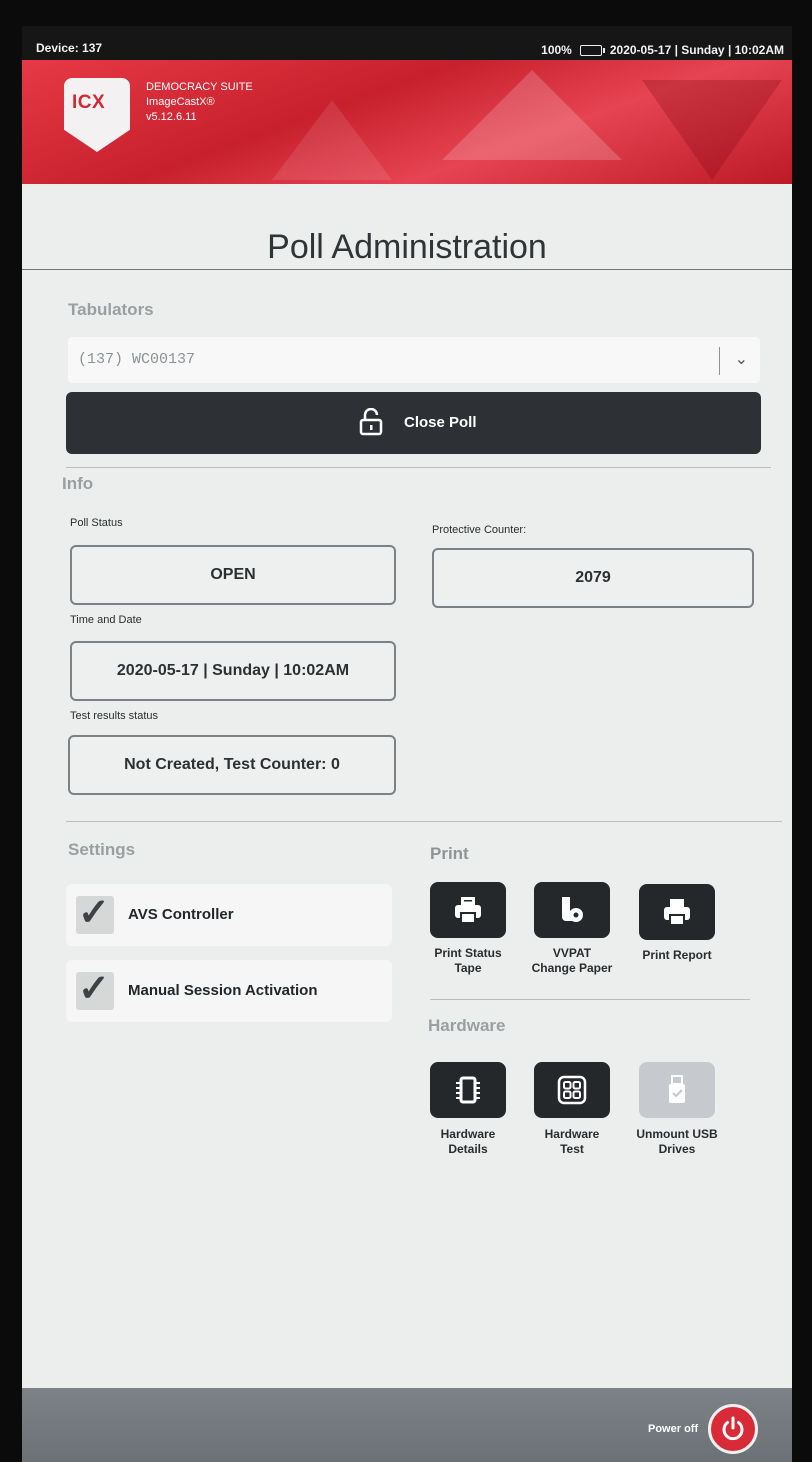  I want to click on brand-product: ImageCastX®, so click(180, 102).